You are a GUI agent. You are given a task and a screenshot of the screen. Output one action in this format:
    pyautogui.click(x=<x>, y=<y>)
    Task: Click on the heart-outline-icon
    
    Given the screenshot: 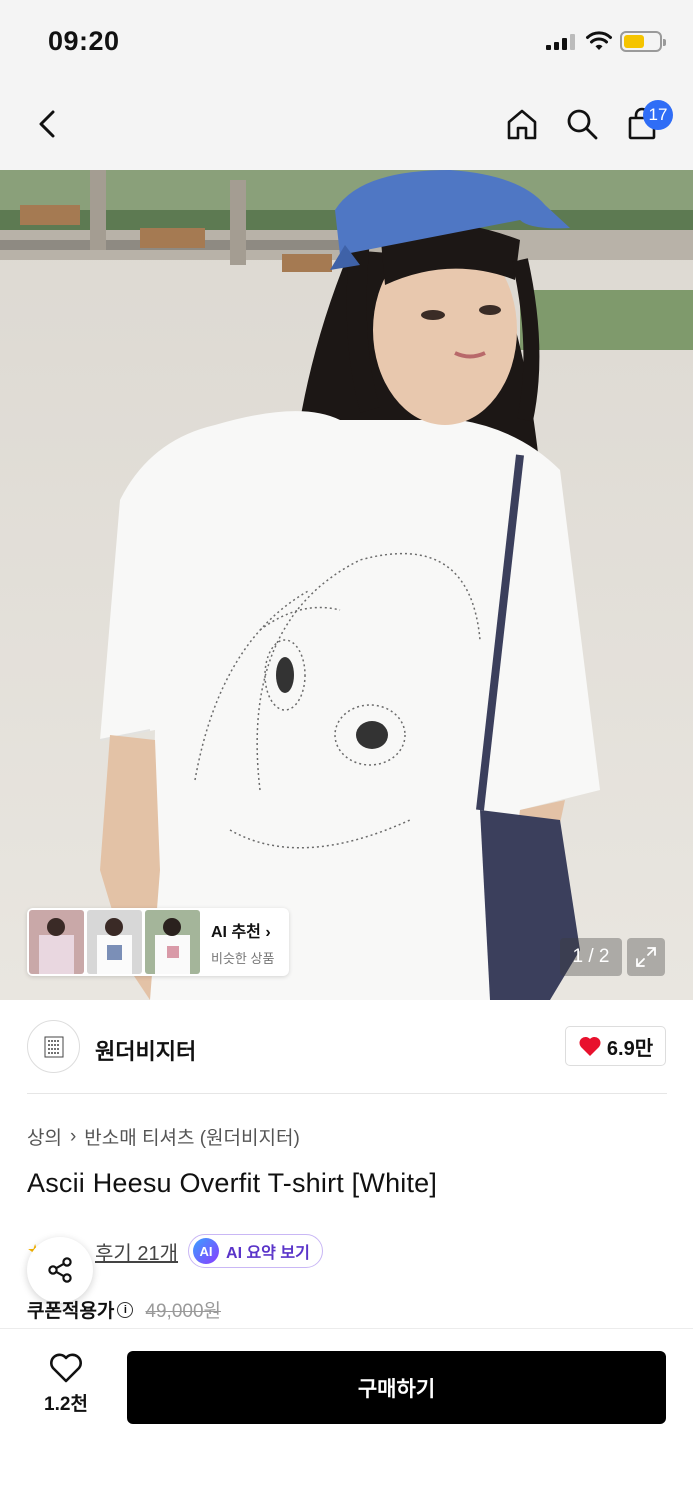 What is the action you would take?
    pyautogui.click(x=66, y=1368)
    